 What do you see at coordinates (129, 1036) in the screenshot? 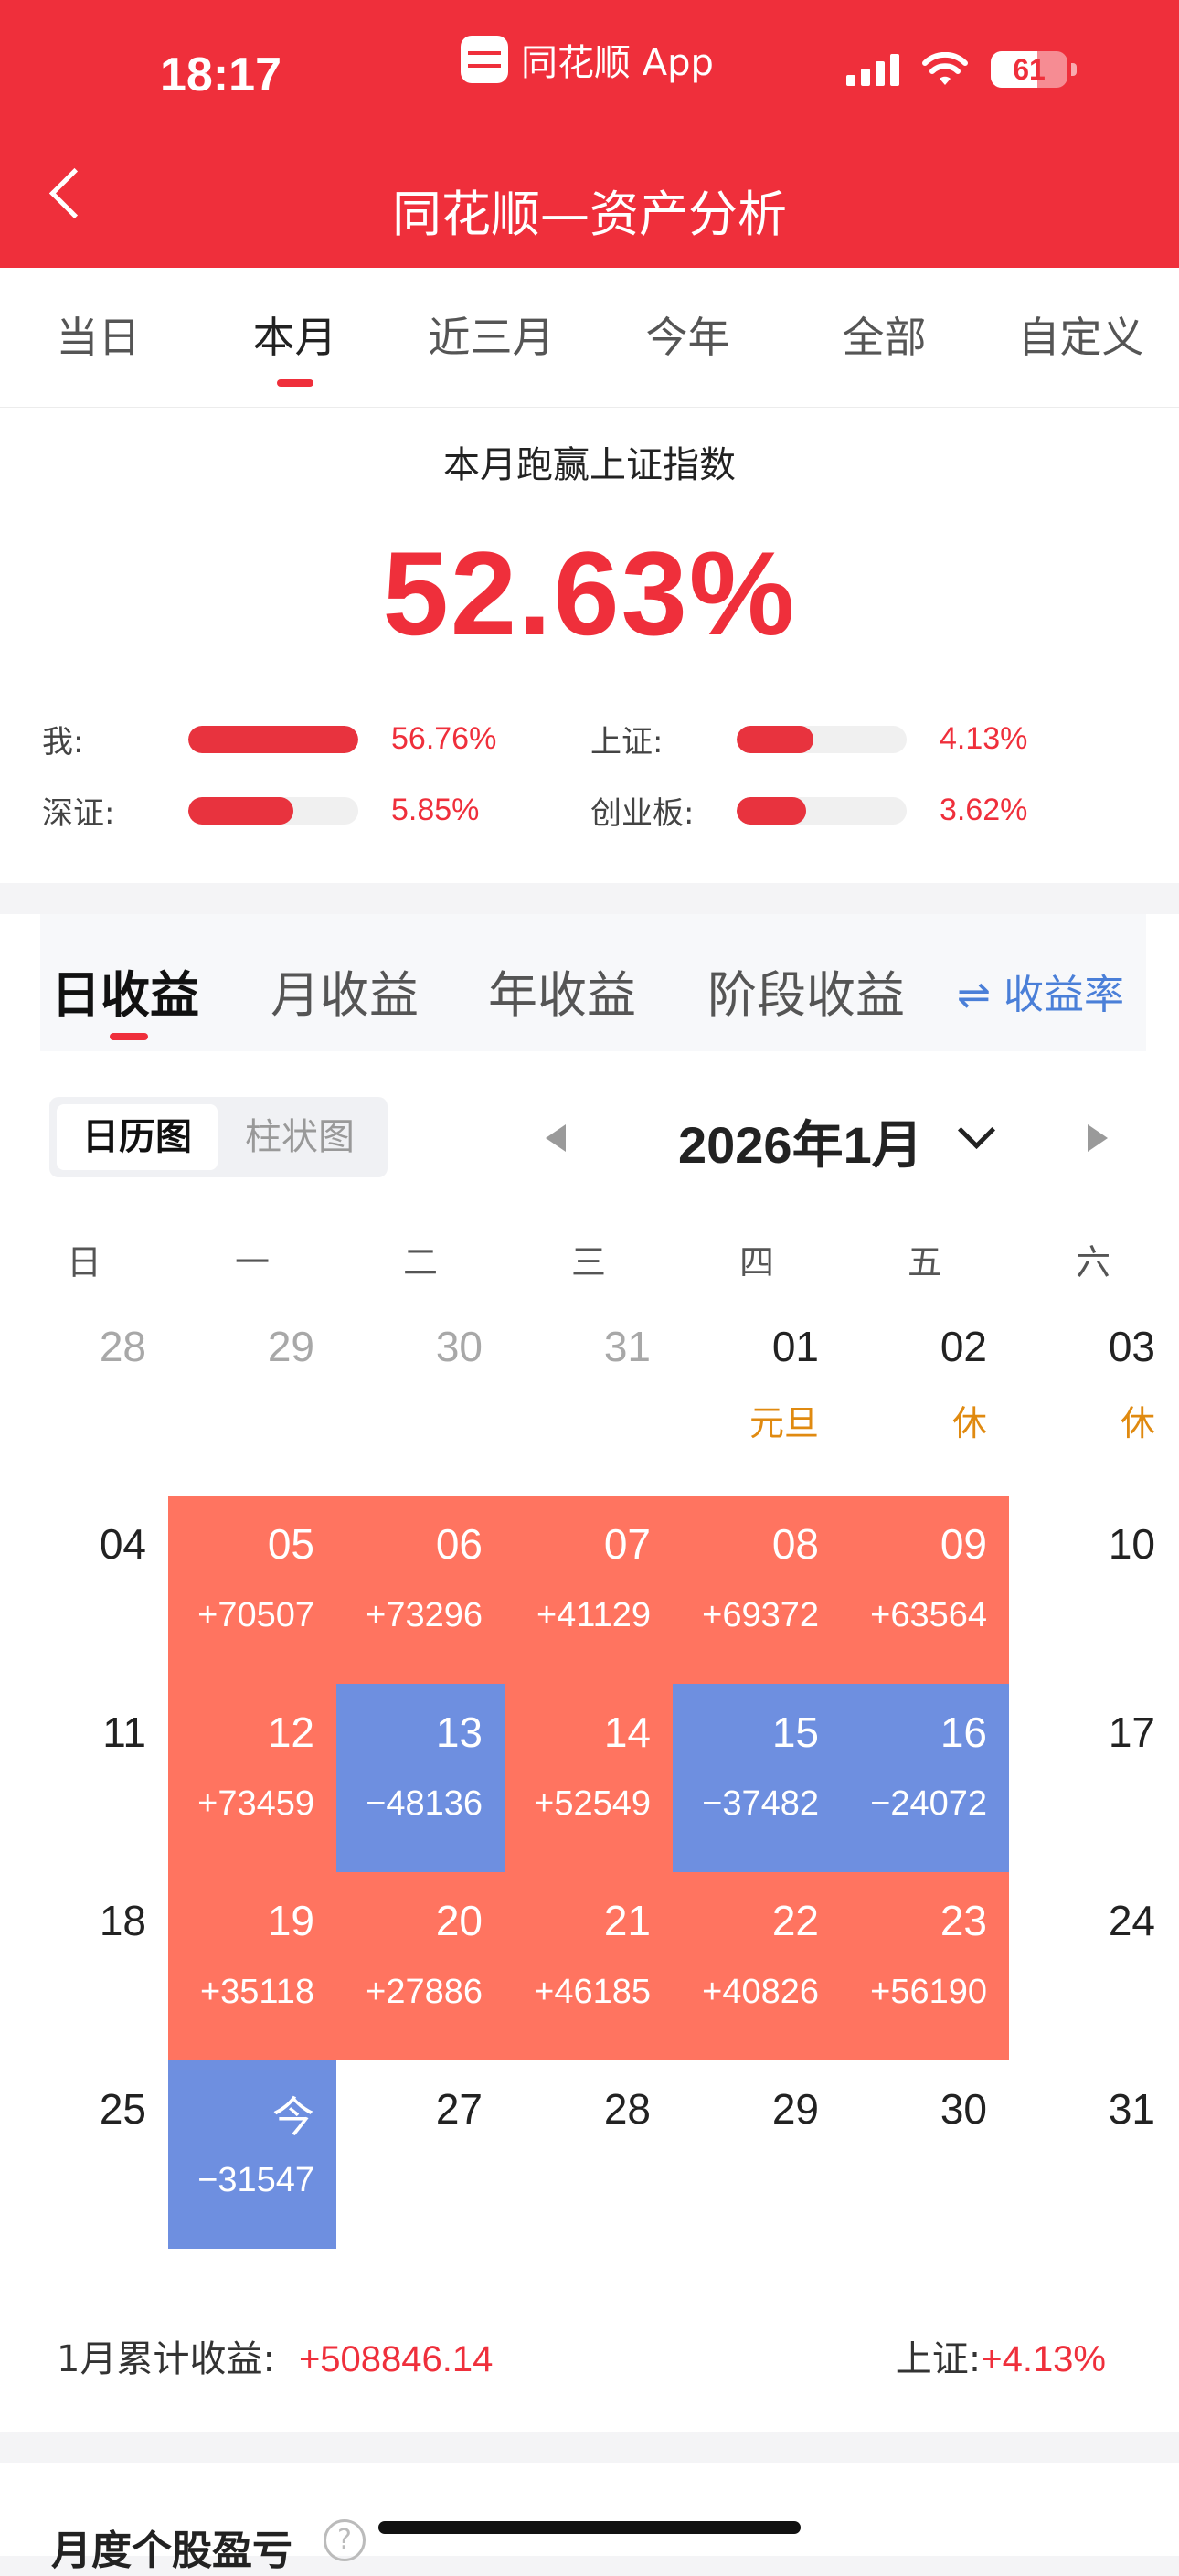
I see `active-tab-indicator` at bounding box center [129, 1036].